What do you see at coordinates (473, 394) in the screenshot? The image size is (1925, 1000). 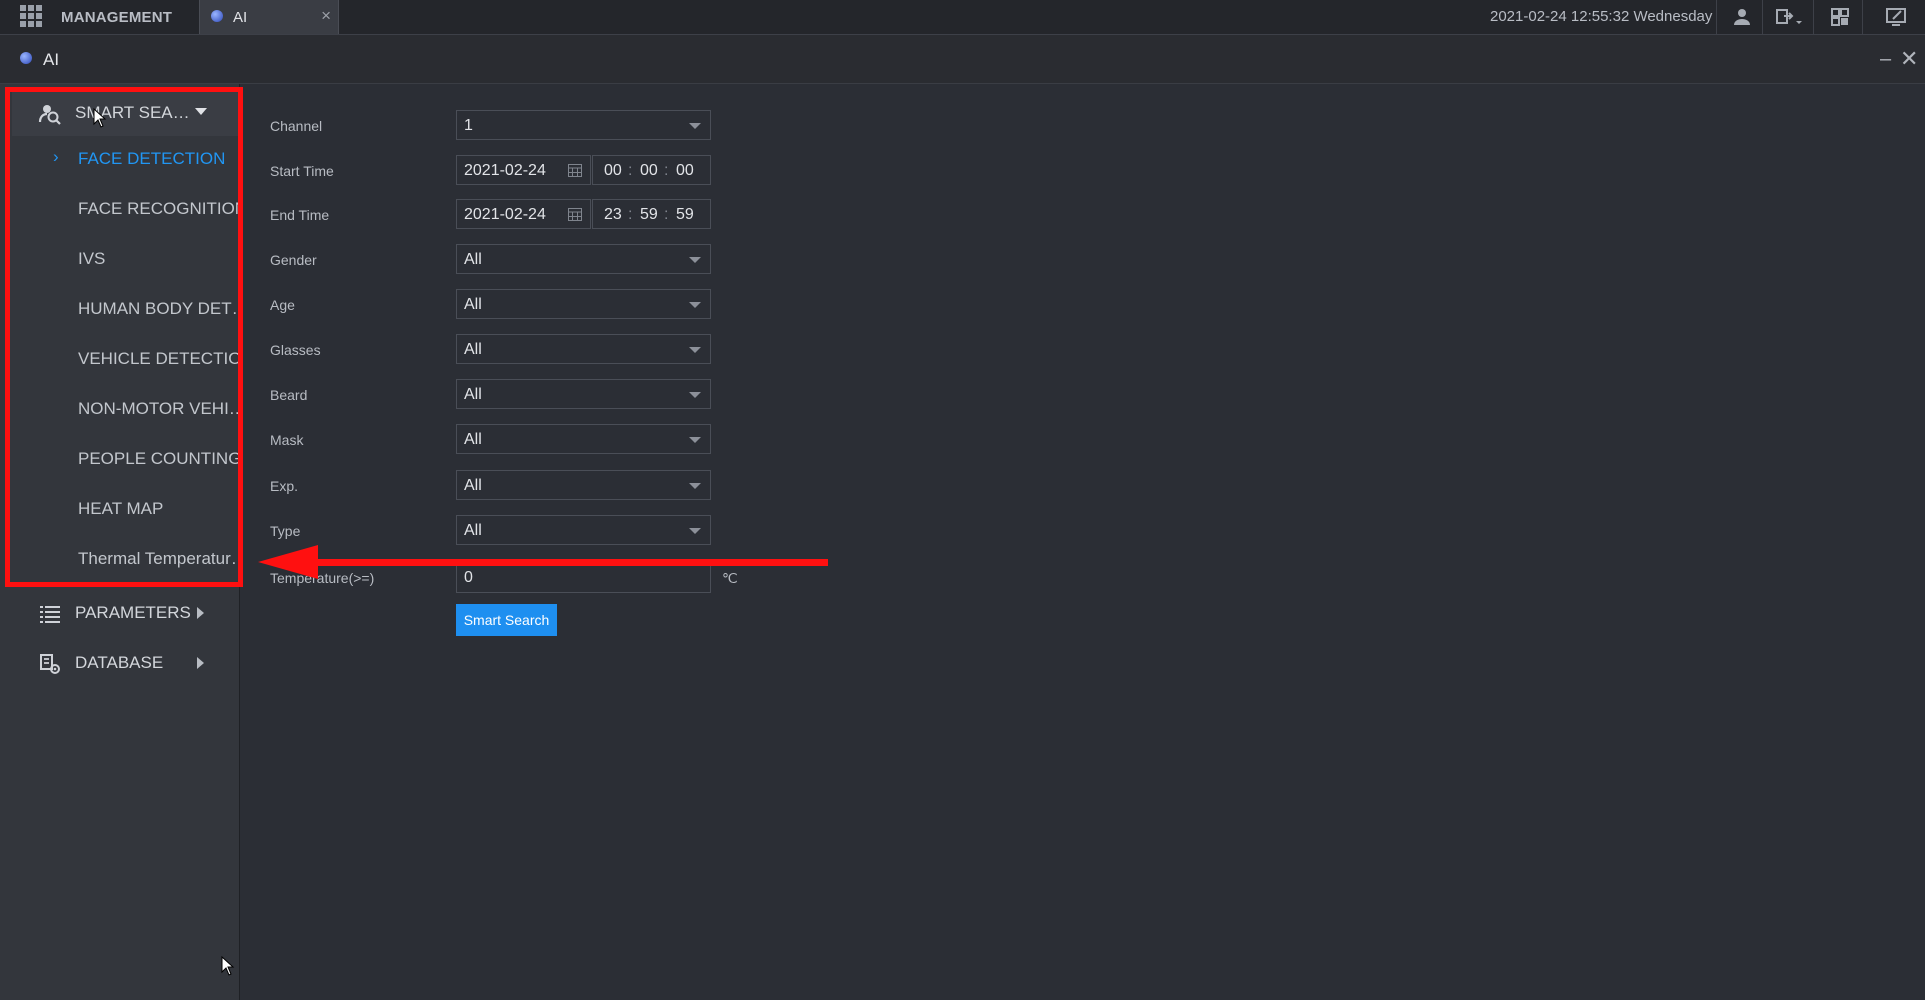 I see `beard-value: All` at bounding box center [473, 394].